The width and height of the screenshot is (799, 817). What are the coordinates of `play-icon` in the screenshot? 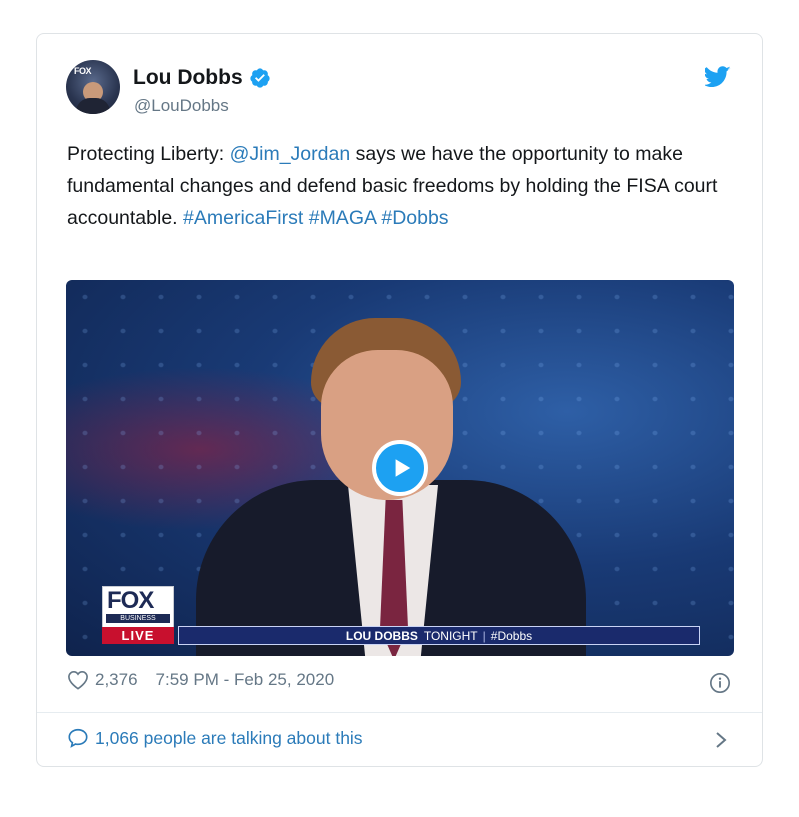 It's located at (403, 468).